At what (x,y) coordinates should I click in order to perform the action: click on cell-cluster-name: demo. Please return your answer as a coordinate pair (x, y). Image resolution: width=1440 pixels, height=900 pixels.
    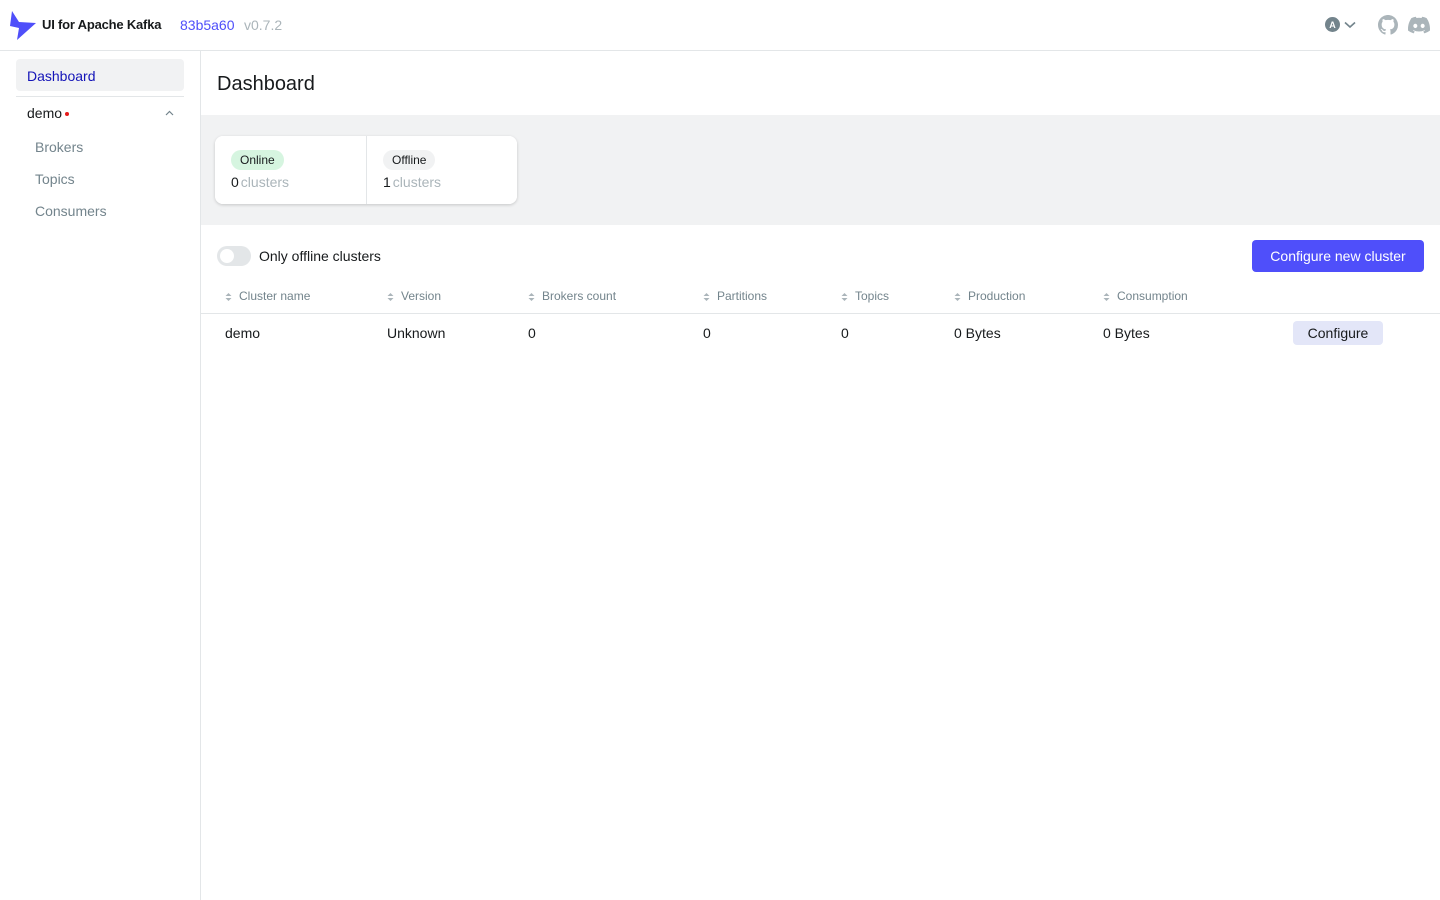
    Looking at the image, I should click on (243, 333).